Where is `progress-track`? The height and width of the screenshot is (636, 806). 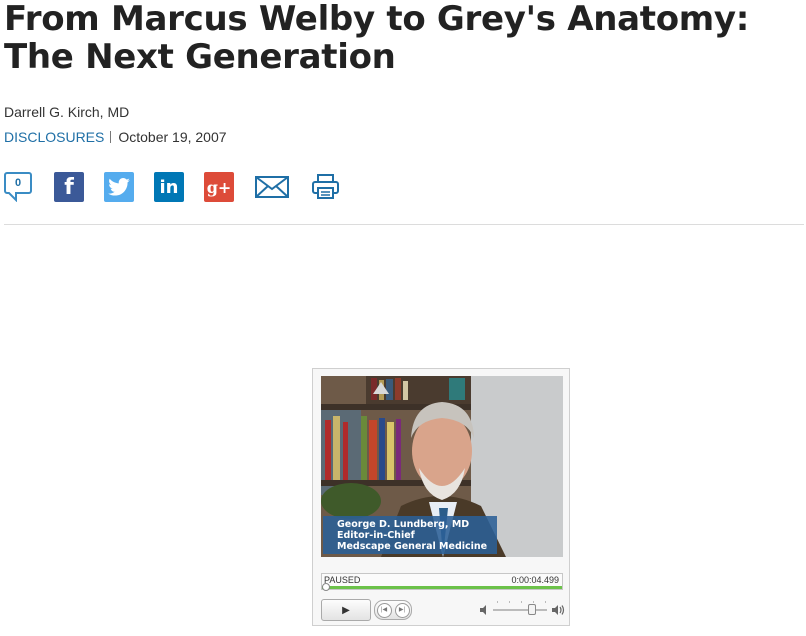 progress-track is located at coordinates (442, 587).